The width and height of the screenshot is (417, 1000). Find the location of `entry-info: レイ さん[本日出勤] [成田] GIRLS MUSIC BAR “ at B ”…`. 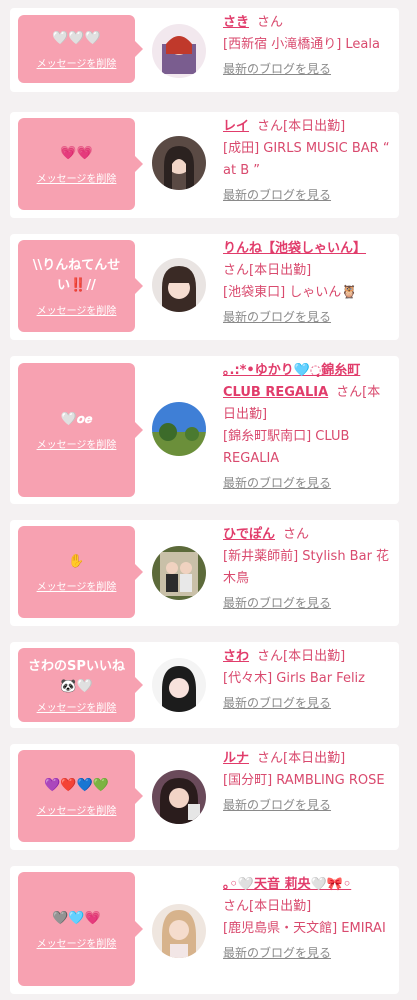

entry-info: レイ さん[本日出勤] [成田] GIRLS MUSIC BAR “ at B ”… is located at coordinates (308, 161).